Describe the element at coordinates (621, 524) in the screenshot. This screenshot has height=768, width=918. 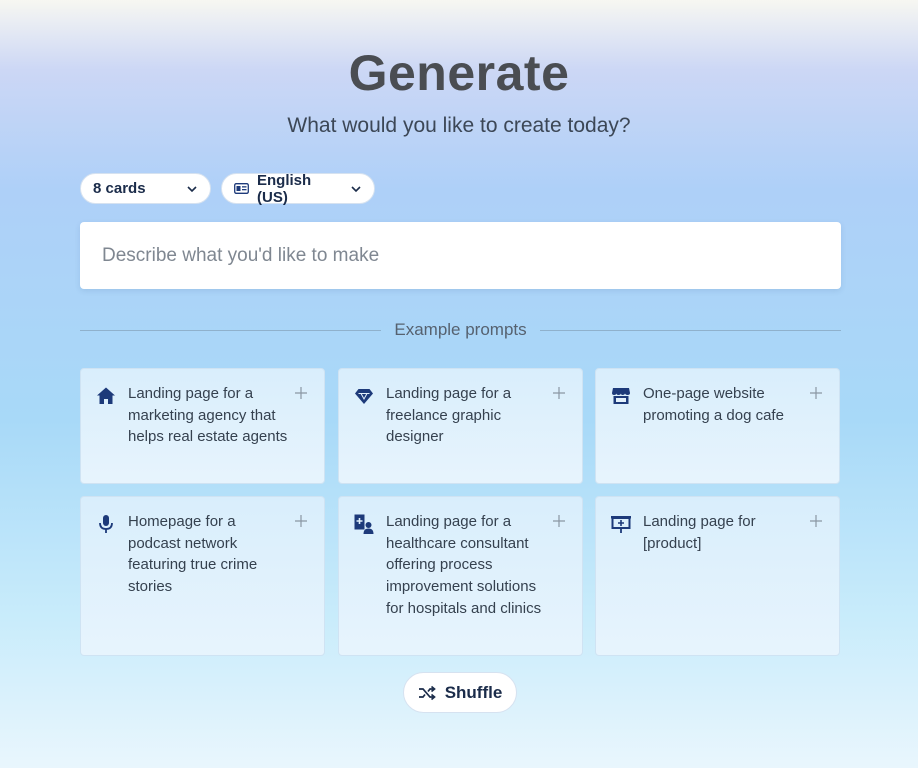
I see `presentation-board-icon` at that location.